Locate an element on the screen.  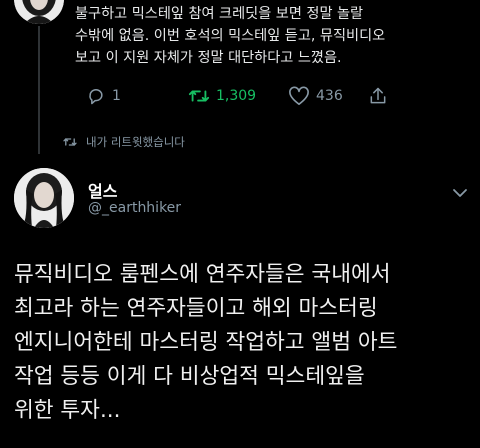
tweet-action-bar: 1 1,309 436 is located at coordinates (237, 96).